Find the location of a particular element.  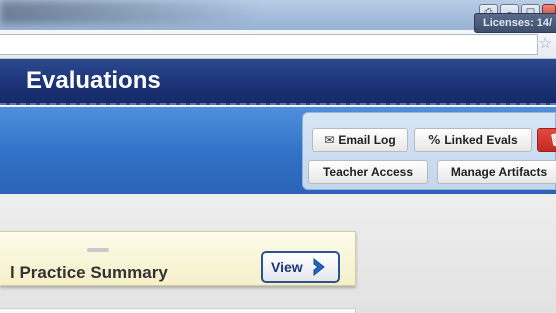

teacher-access-button: Teacher Access is located at coordinates (368, 172).